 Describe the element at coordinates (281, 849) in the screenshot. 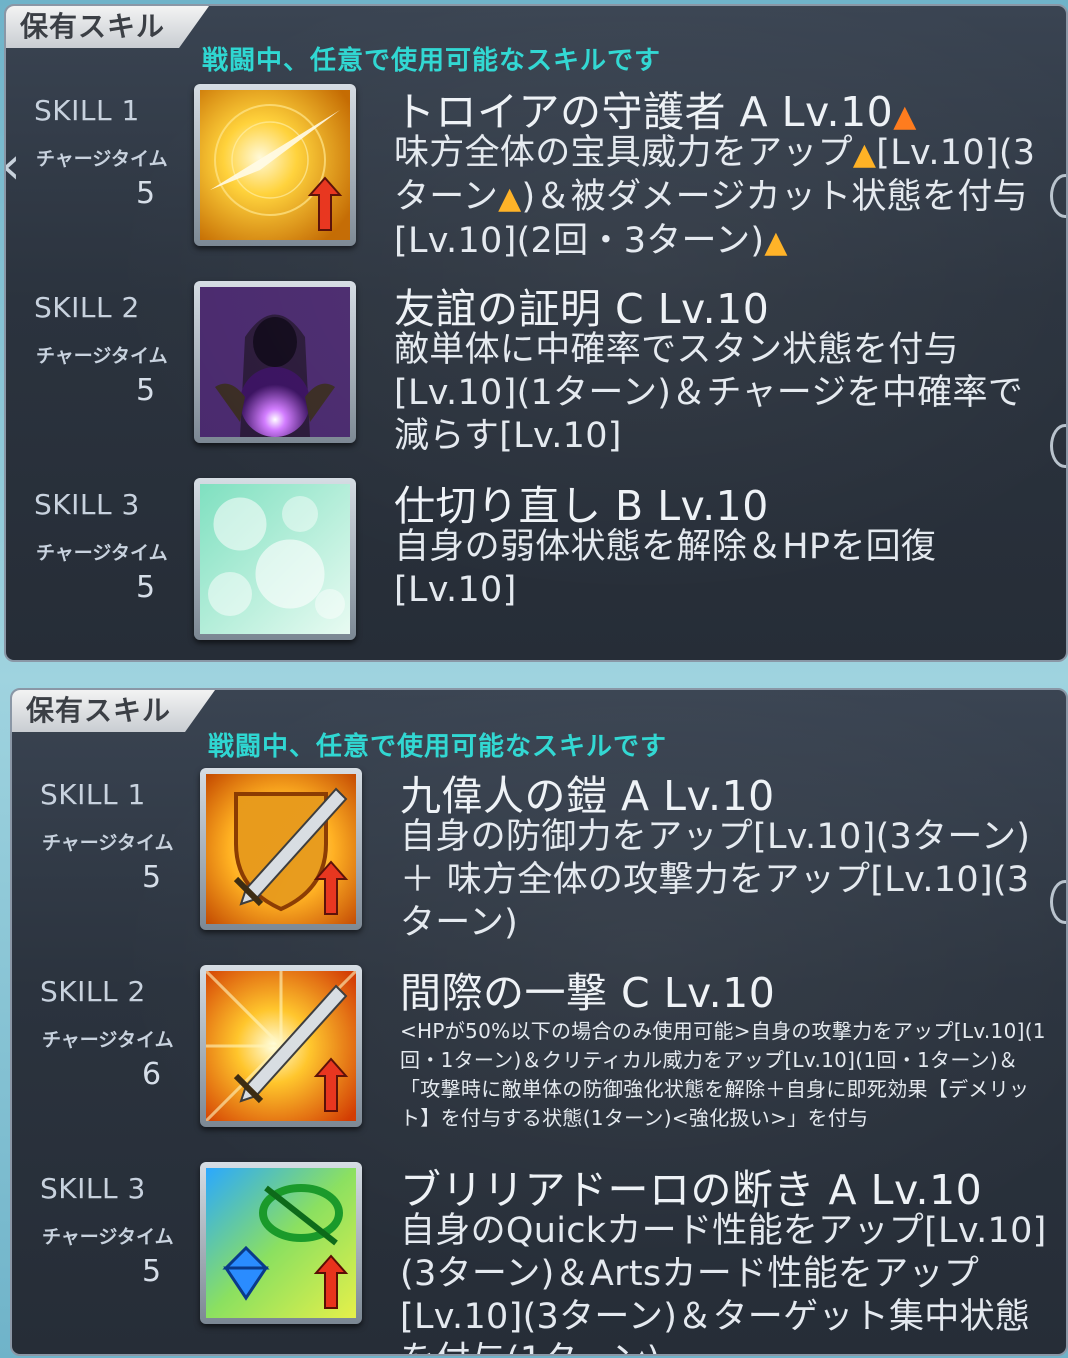

I see `shield-sword-up-icon` at that location.